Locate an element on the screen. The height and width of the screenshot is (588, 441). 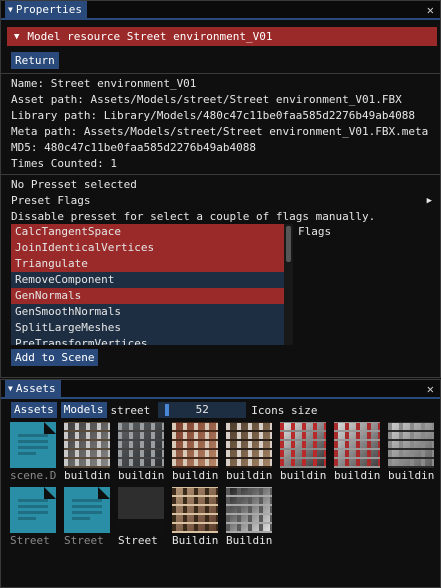
dark-texture-thumbnail is located at coordinates (141, 510).